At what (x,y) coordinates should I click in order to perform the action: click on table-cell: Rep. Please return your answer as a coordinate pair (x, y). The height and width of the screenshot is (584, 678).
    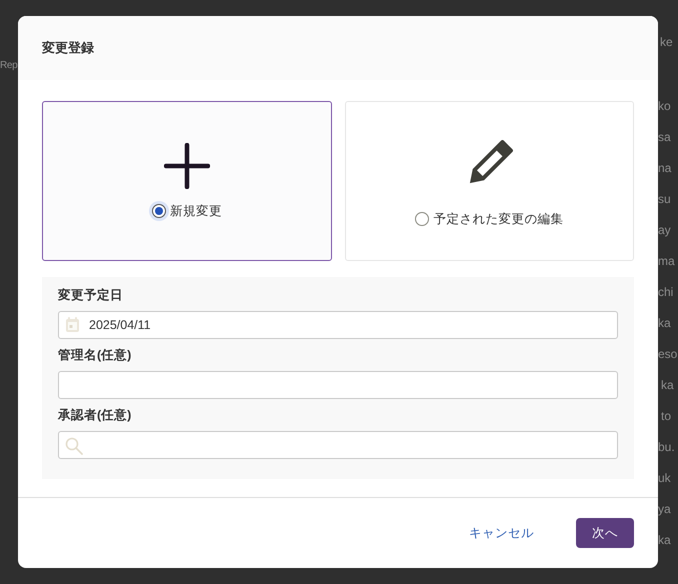
    Looking at the image, I should click on (9, 65).